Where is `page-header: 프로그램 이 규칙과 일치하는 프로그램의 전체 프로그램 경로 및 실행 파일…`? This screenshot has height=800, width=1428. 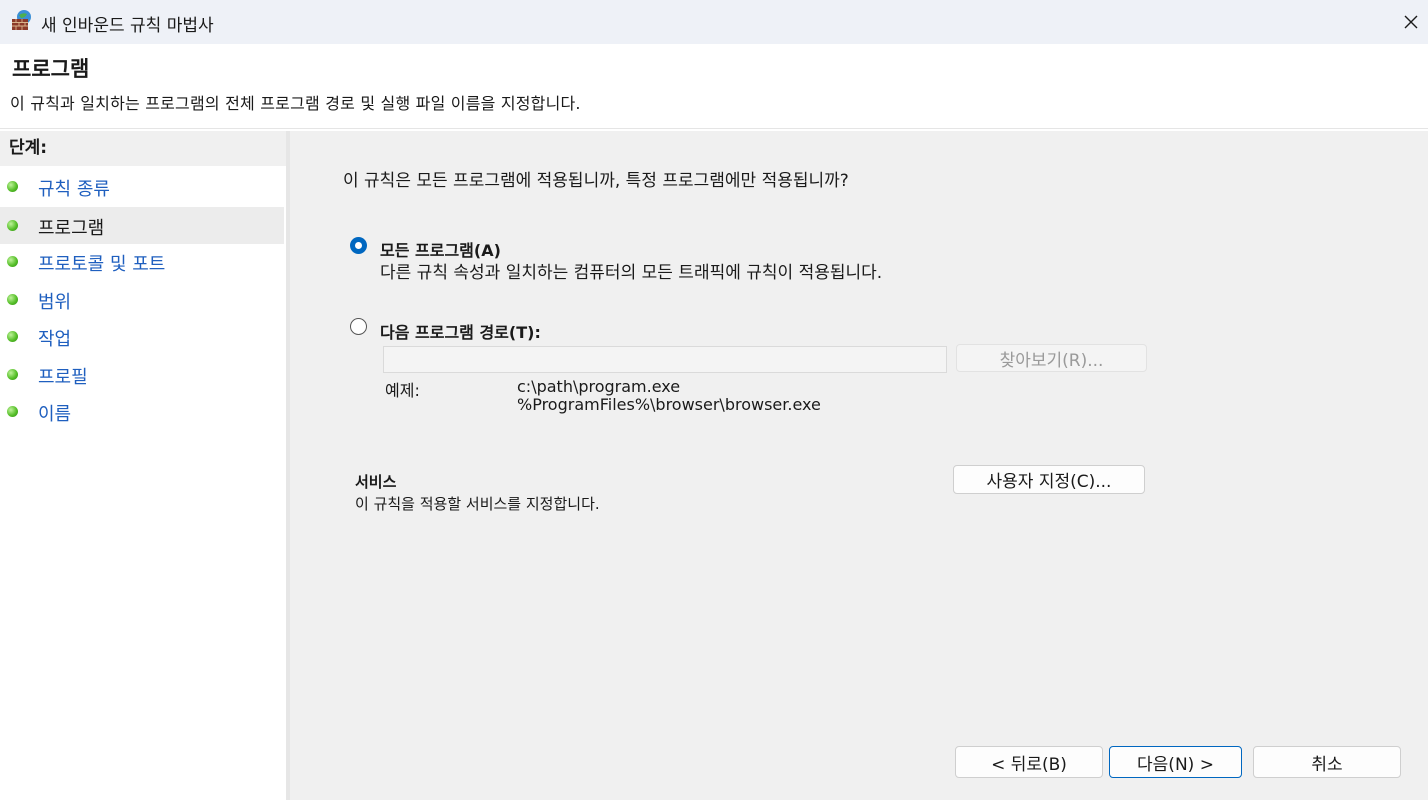 page-header: 프로그램 이 규칙과 일치하는 프로그램의 전체 프로그램 경로 및 실행 파일… is located at coordinates (714, 87).